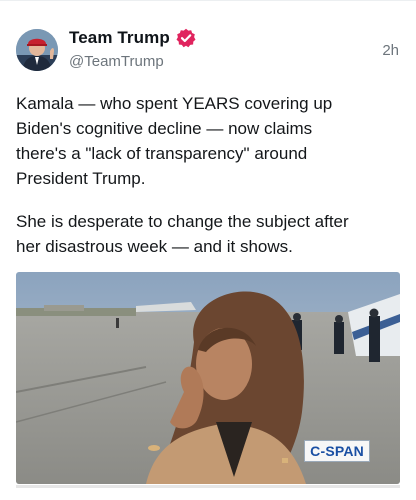  What do you see at coordinates (186, 38) in the screenshot?
I see `verified-badge-icon` at bounding box center [186, 38].